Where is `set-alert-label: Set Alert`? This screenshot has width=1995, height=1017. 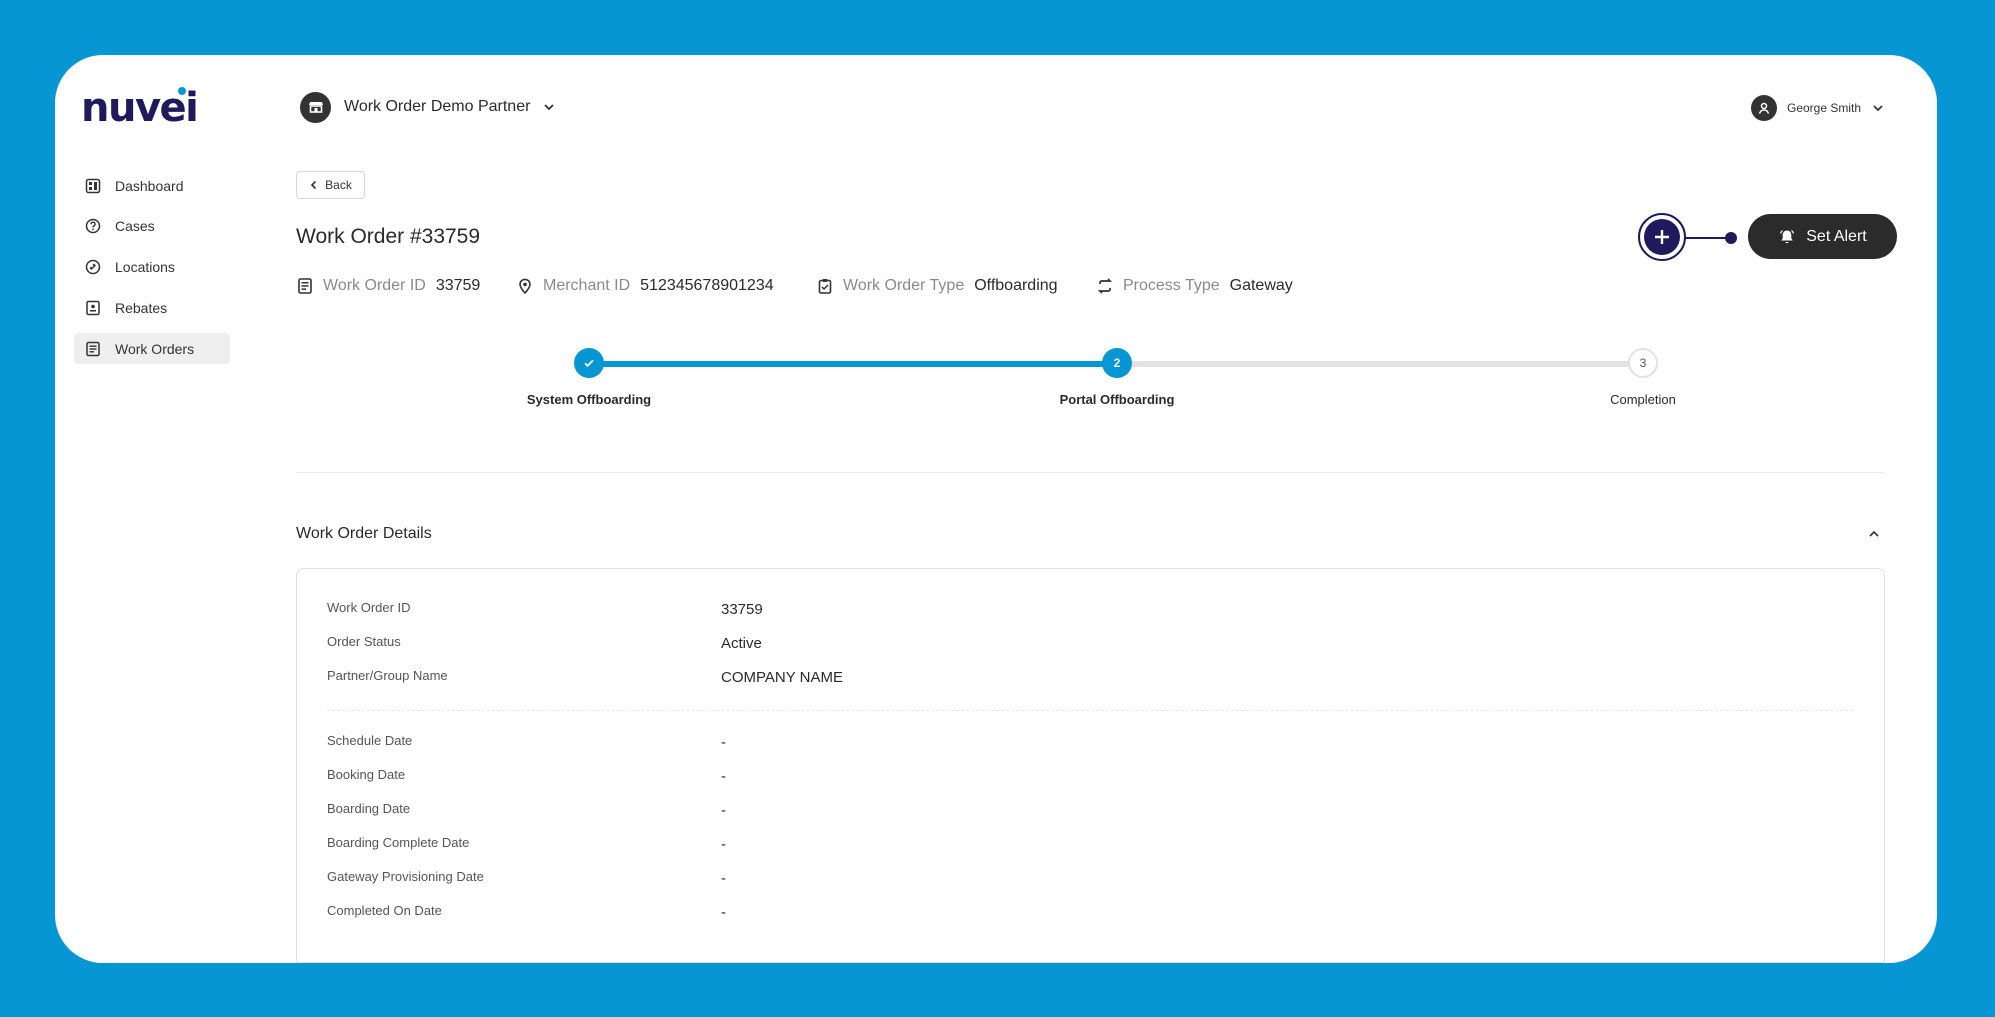
set-alert-label: Set Alert is located at coordinates (1836, 236).